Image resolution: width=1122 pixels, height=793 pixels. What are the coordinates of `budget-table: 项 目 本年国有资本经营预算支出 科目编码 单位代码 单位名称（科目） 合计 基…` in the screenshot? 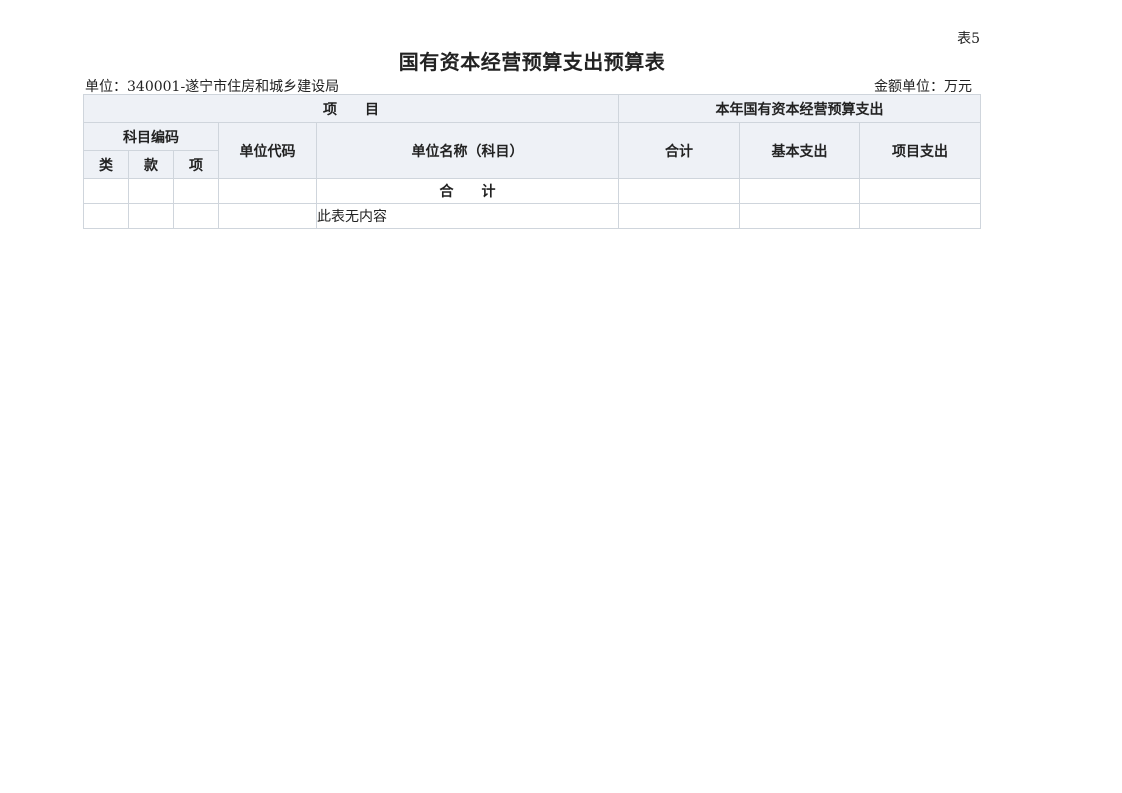 It's located at (532, 161).